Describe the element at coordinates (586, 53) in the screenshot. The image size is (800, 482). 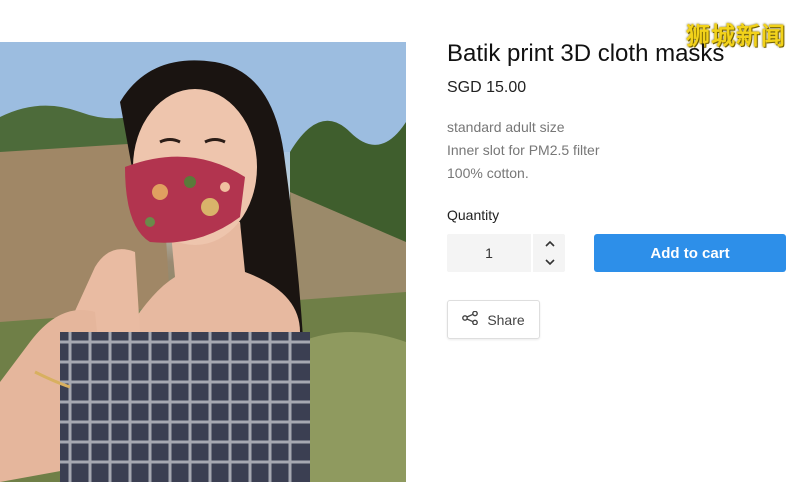
I see `product-title: Batik print 3D cloth masks` at that location.